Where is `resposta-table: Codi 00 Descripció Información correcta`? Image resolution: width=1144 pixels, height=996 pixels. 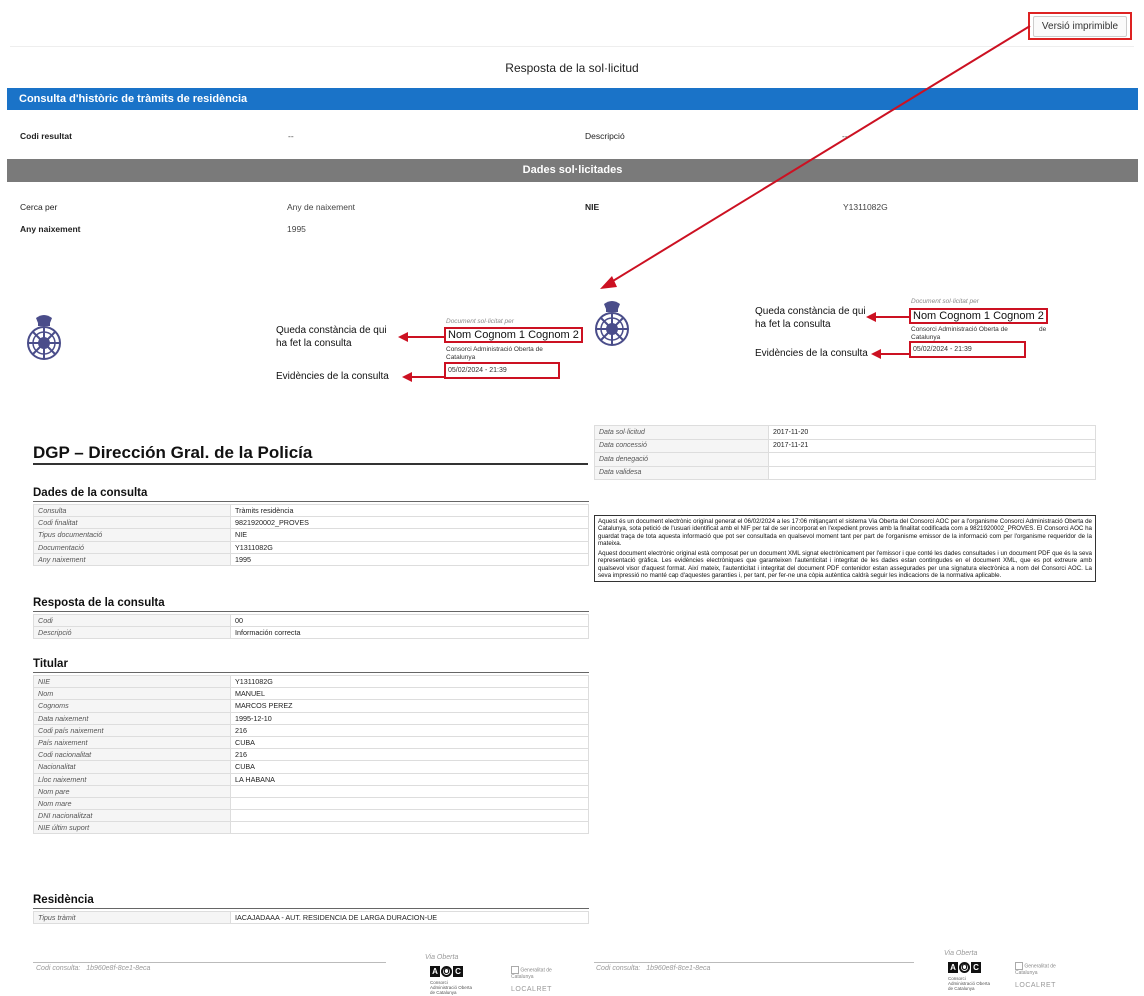 resposta-table: Codi 00 Descripció Información correcta is located at coordinates (311, 626).